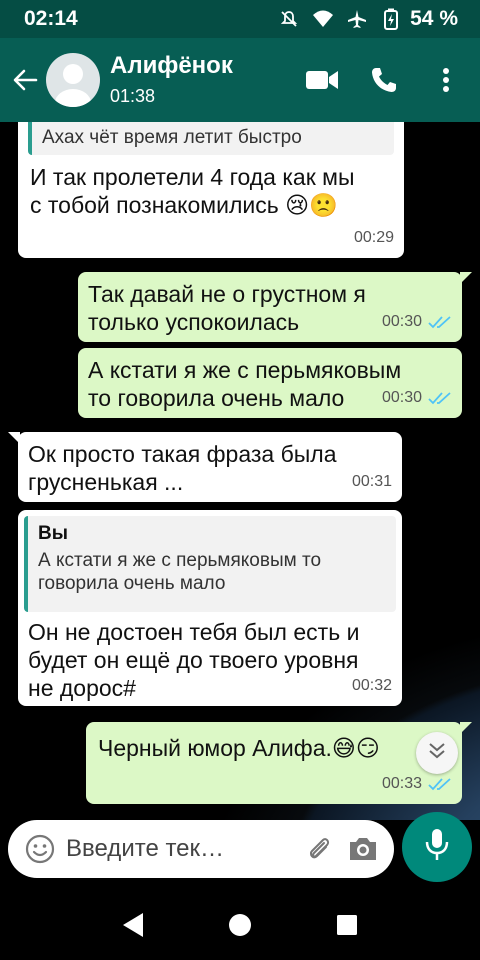 The height and width of the screenshot is (960, 480). I want to click on message-input-container, so click(201, 849).